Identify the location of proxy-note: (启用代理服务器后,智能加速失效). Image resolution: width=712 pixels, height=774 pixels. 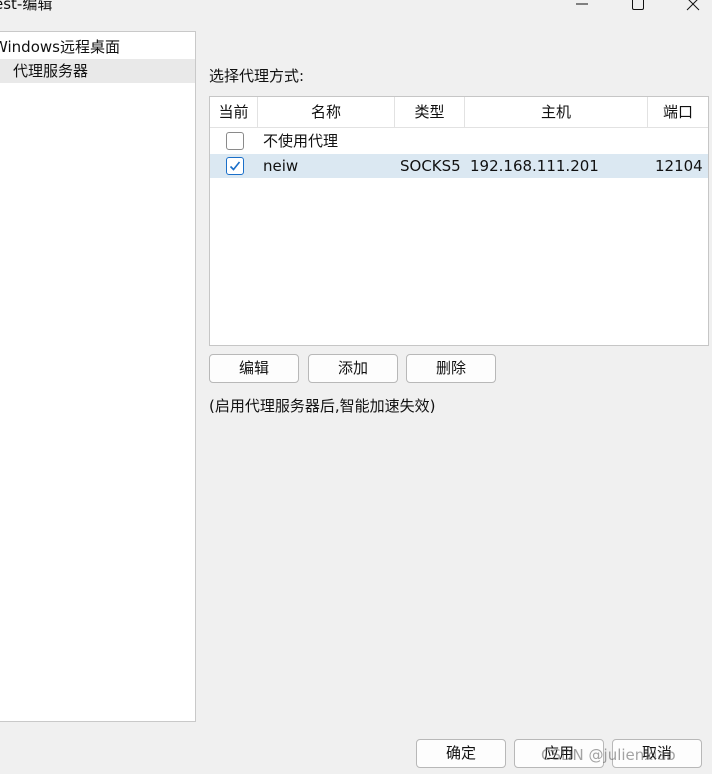
(322, 406).